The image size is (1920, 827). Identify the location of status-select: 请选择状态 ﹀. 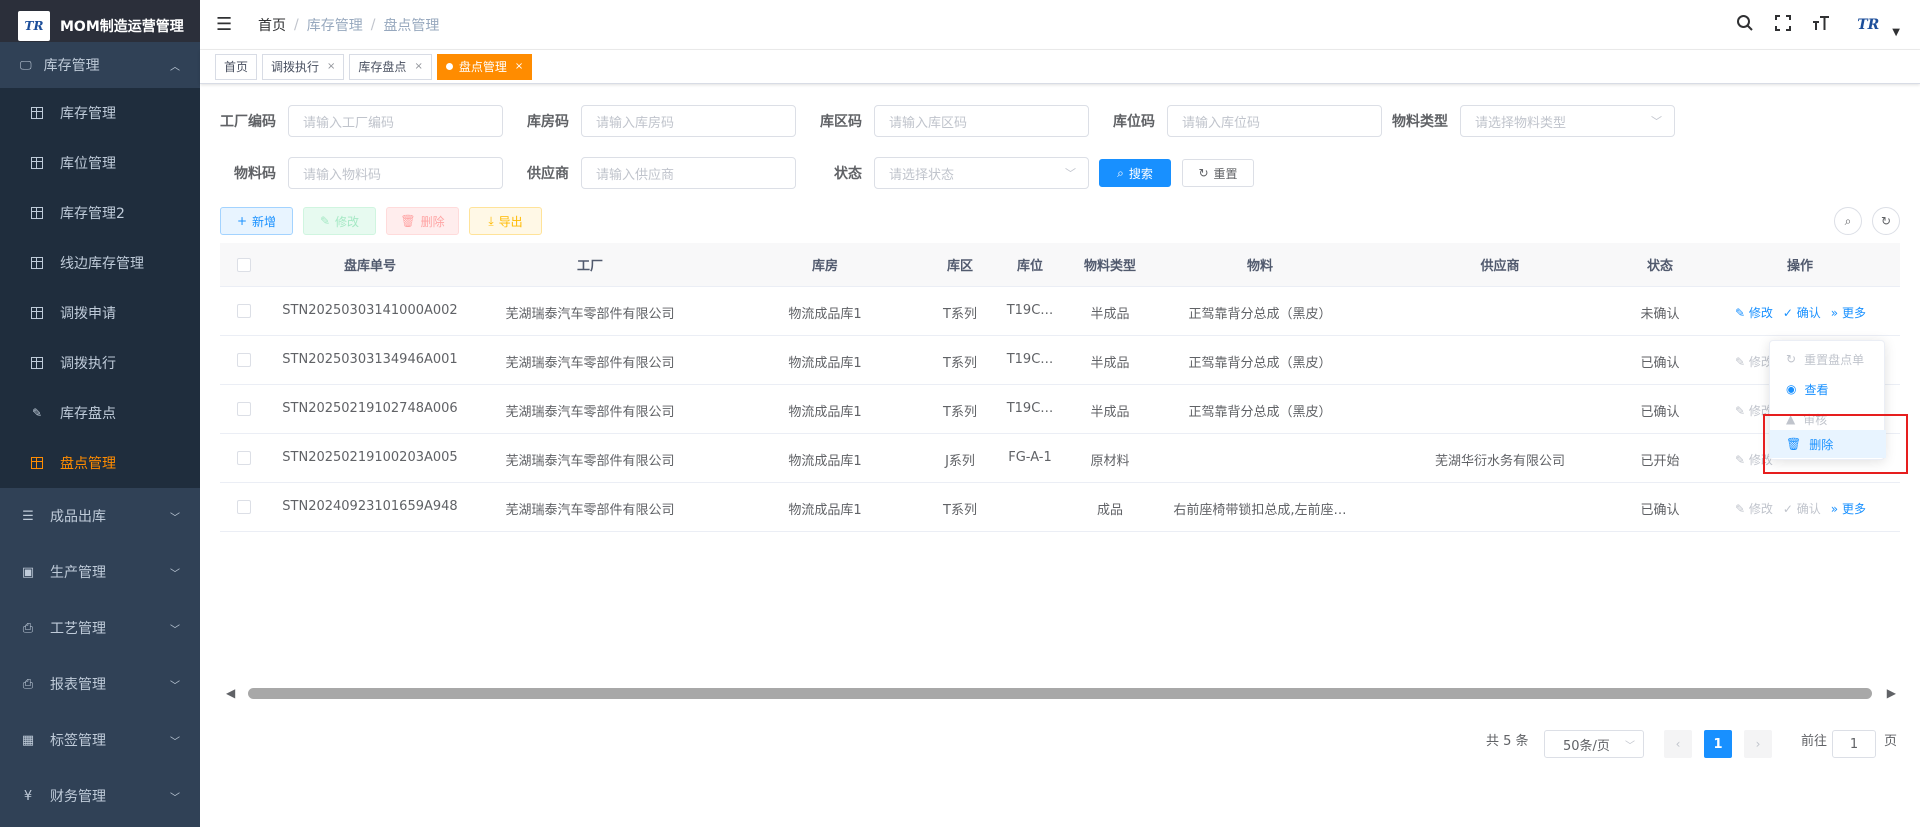
(981, 173).